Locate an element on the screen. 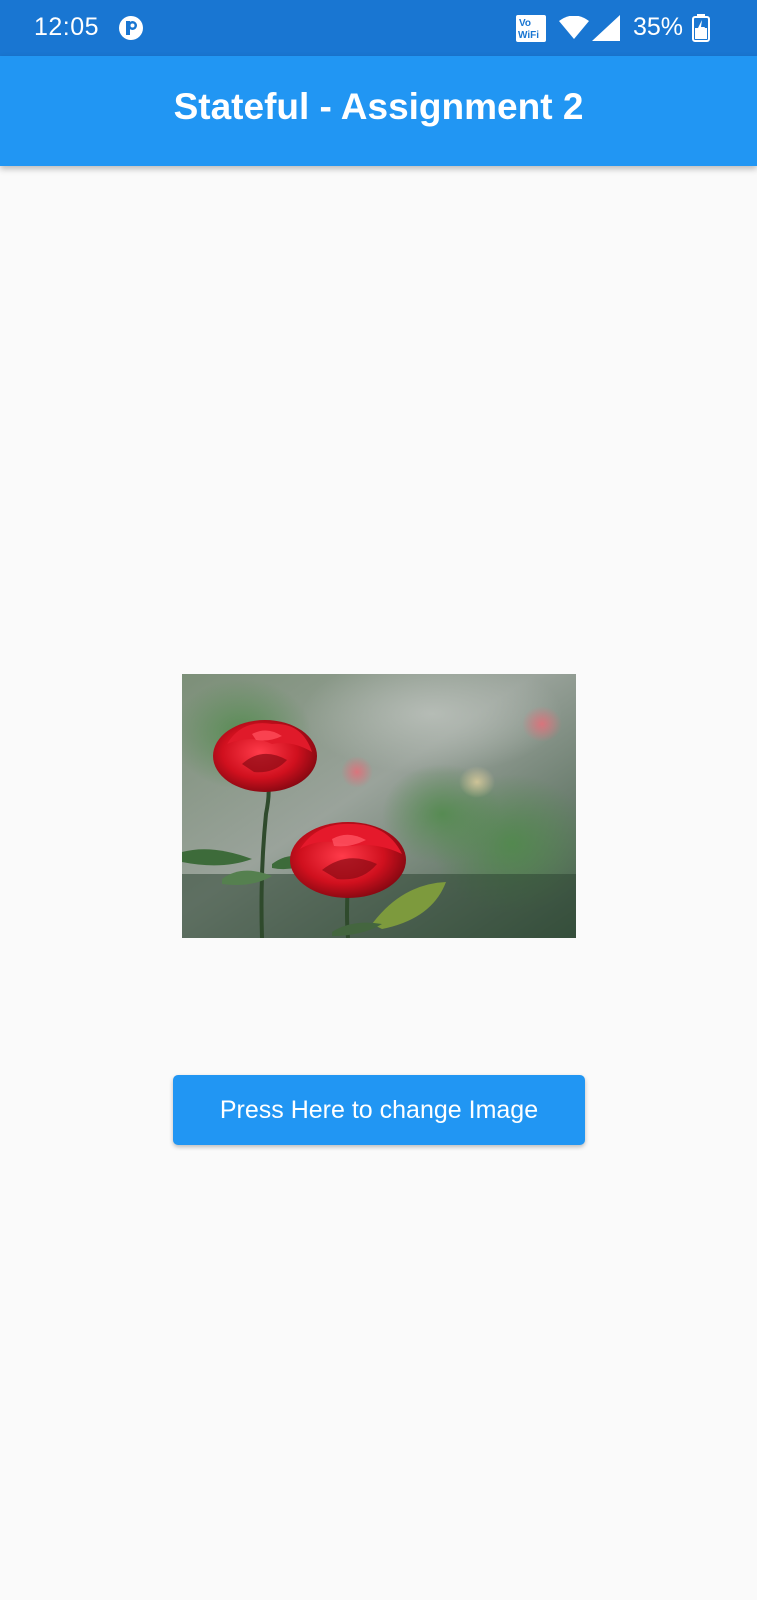  status-bar: 12:05 Vo WiFi 35% is located at coordinates (378, 28).